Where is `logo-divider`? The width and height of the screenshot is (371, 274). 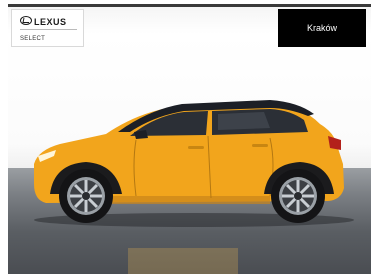
logo-divider is located at coordinates (48, 29).